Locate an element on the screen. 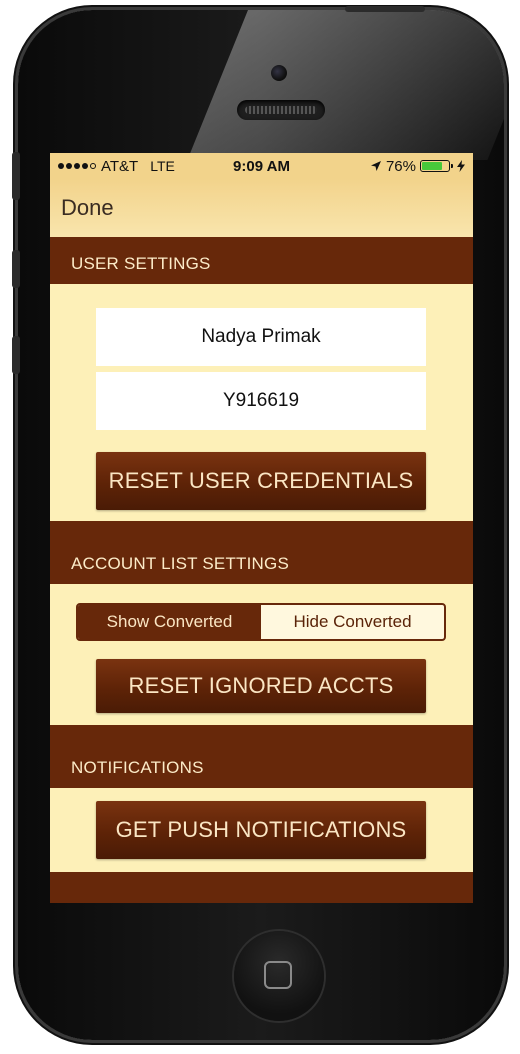  volume-down-button is located at coordinates (16, 355).